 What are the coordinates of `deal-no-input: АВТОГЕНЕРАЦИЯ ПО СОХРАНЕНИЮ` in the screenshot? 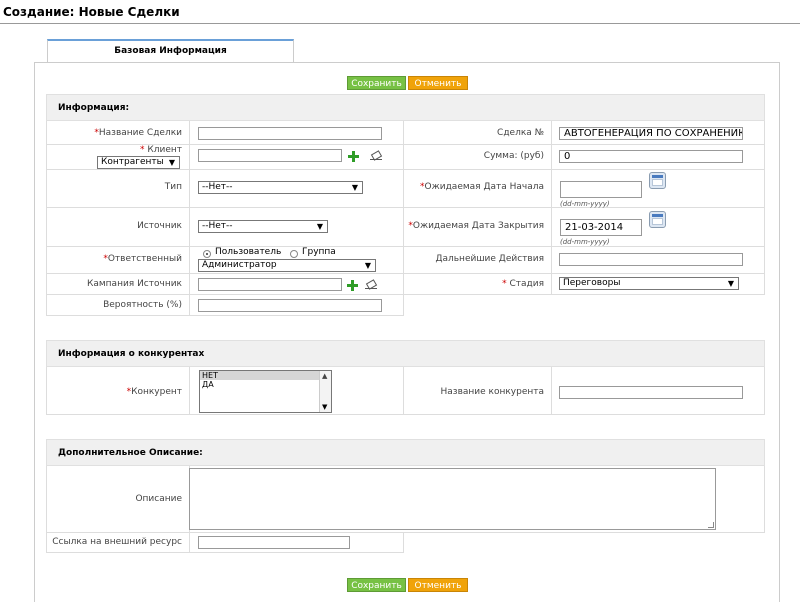 It's located at (651, 133).